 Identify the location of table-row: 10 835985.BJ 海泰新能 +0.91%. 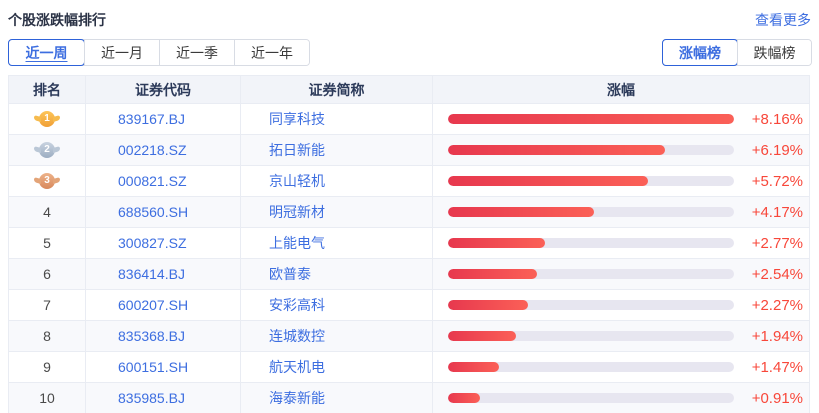
(409, 398).